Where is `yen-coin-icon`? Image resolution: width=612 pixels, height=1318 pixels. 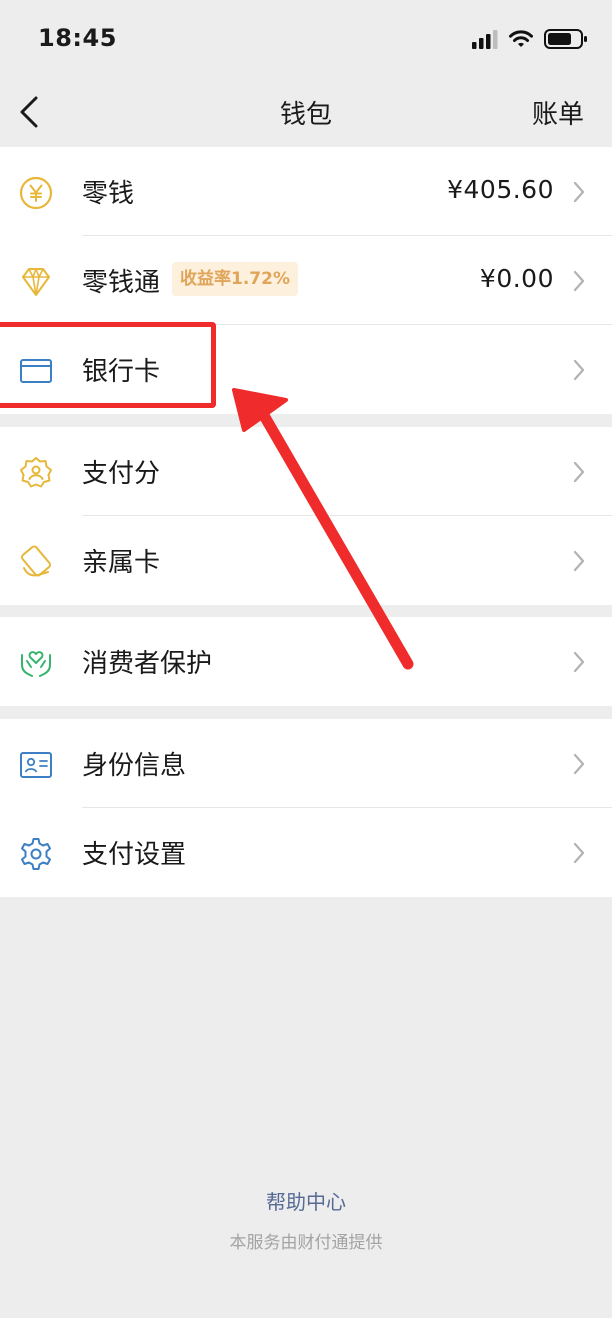 yen-coin-icon is located at coordinates (36, 193).